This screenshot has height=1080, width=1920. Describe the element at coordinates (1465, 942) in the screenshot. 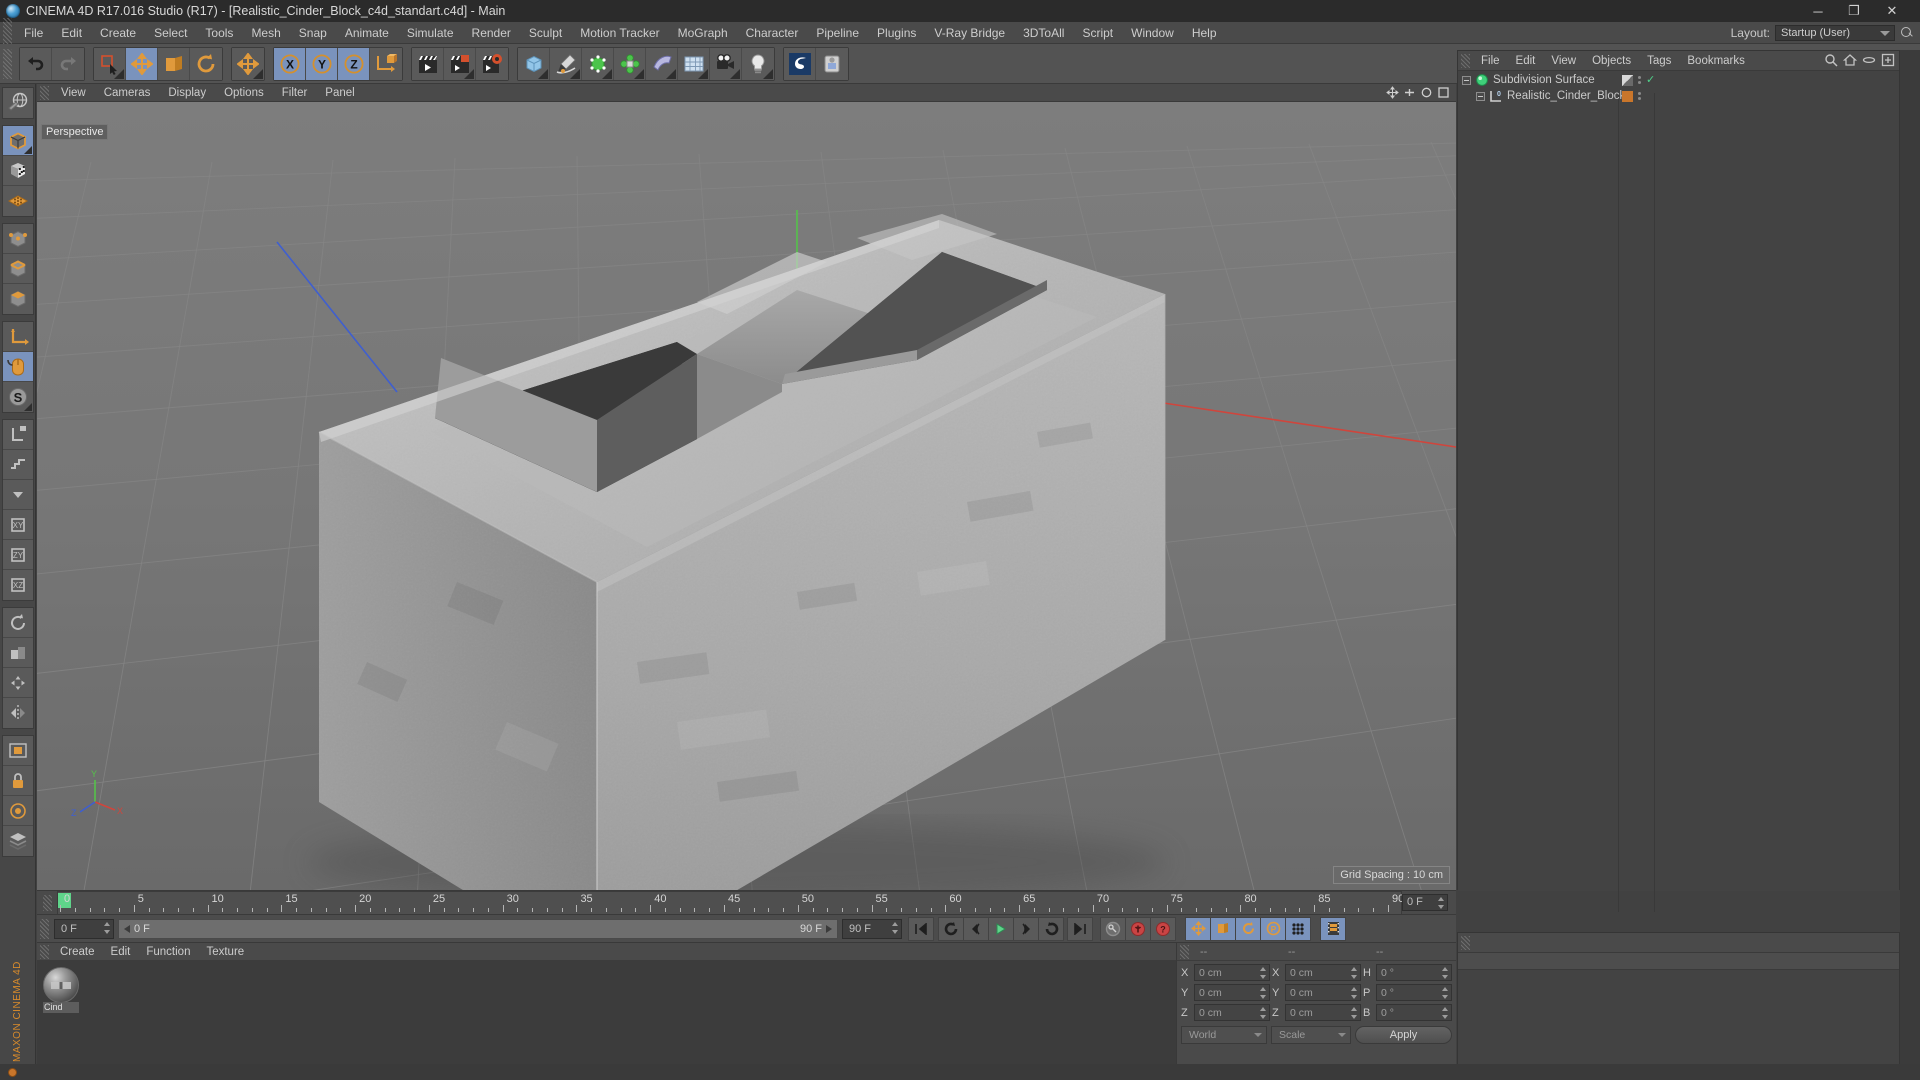

I see `layer-manager-grip-handle` at that location.